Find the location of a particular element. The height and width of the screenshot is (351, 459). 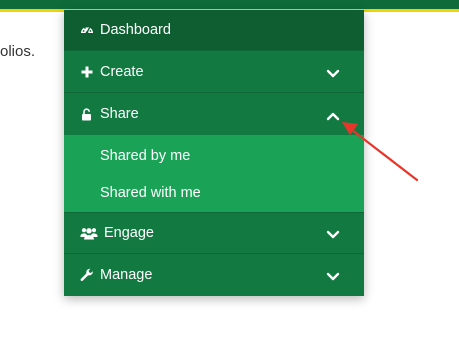

plus-icon is located at coordinates (87, 72).